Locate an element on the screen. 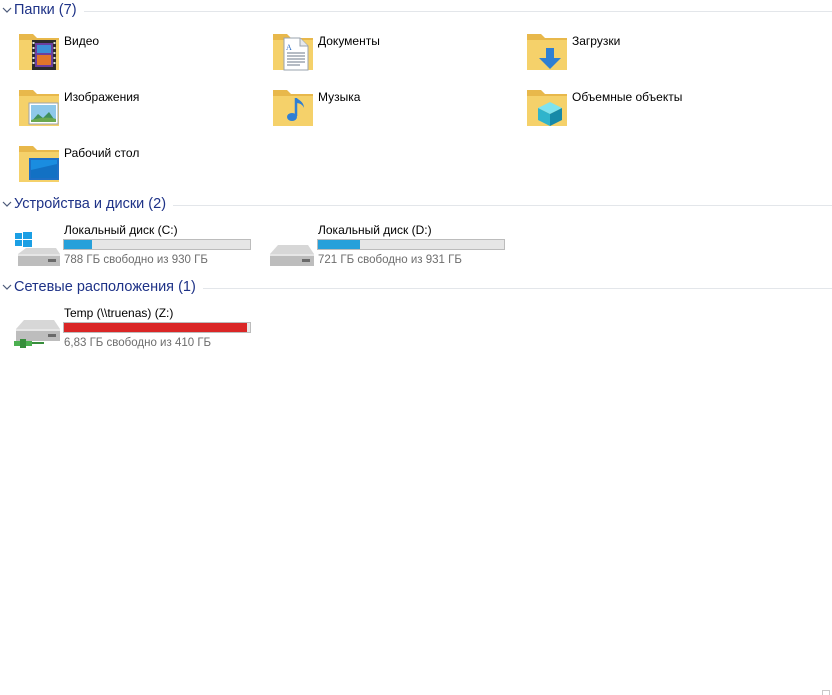 This screenshot has height=695, width=832. pictures-folder-icon is located at coordinates (40, 108).